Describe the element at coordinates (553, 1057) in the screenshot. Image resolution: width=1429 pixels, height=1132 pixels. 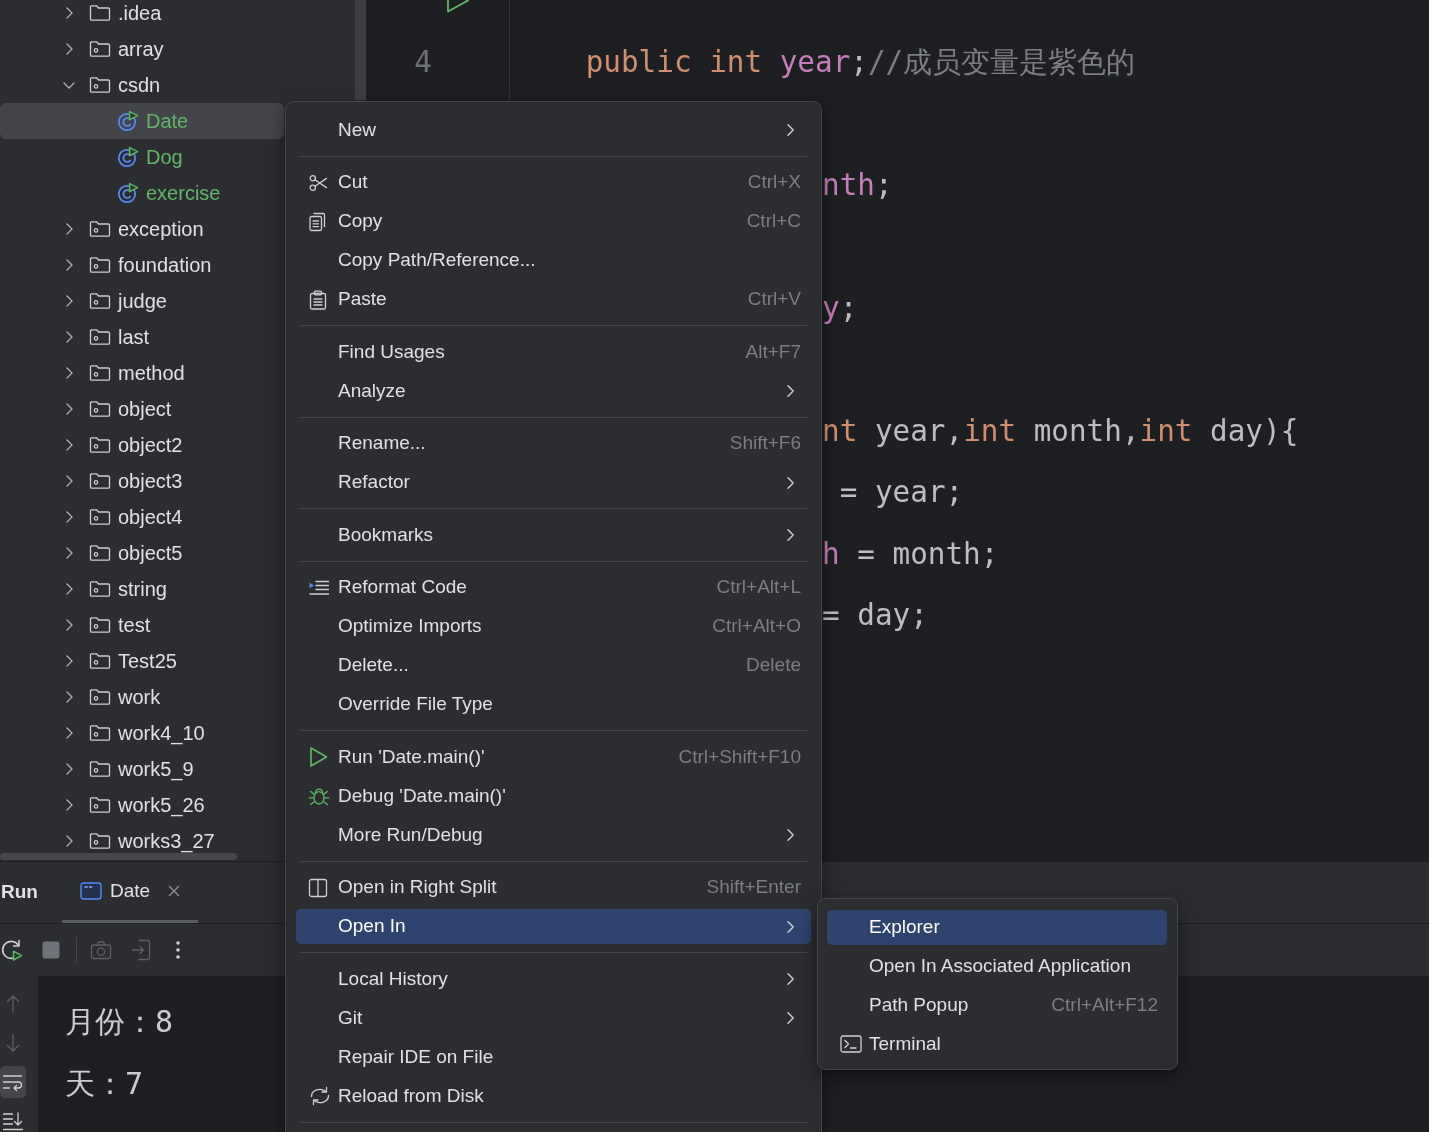
I see `menu-item: Repair IDE on File` at that location.